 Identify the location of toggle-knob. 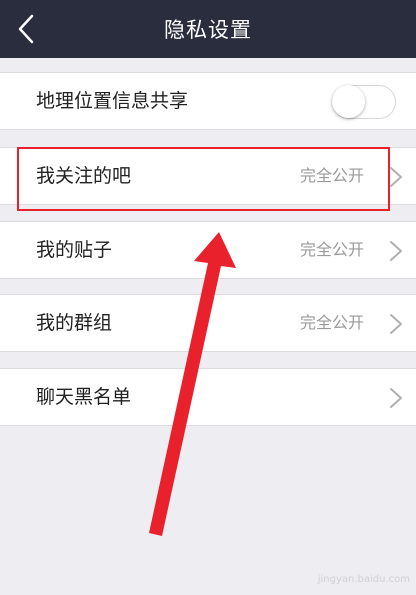
(348, 101).